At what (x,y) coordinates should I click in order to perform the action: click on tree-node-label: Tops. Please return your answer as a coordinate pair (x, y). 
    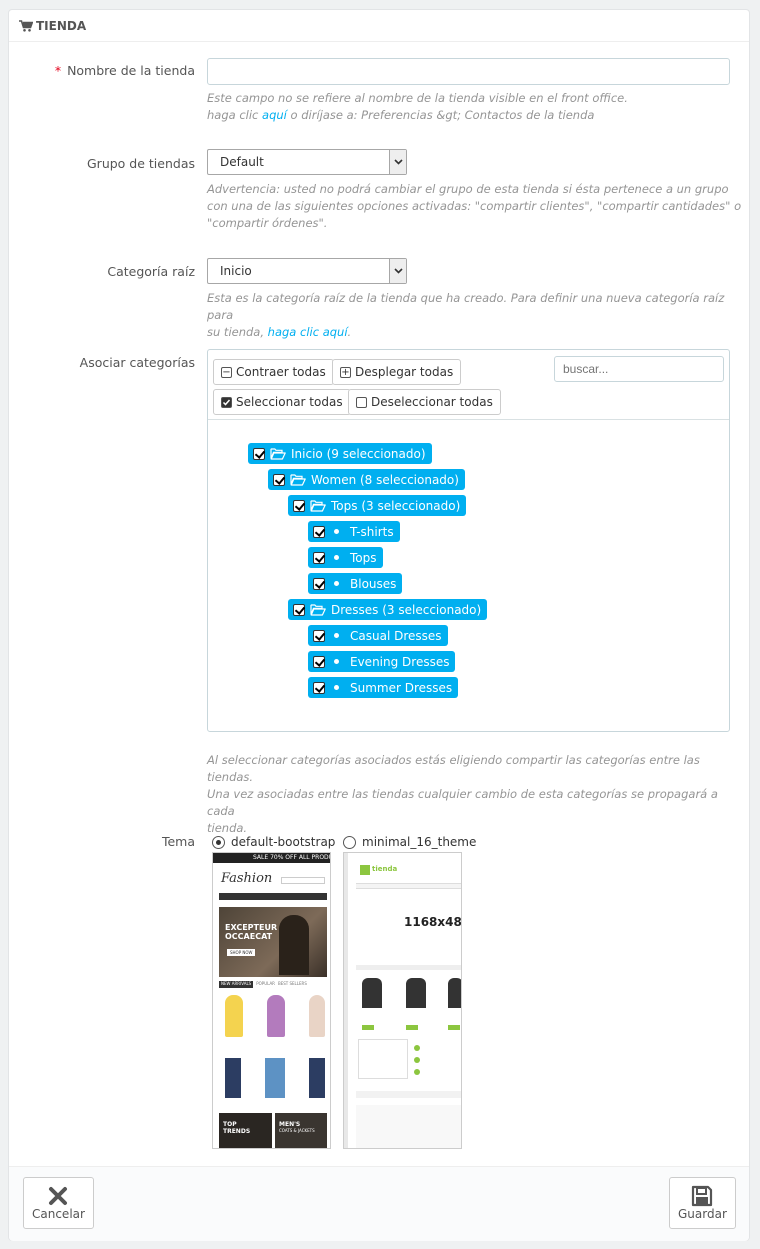
    Looking at the image, I should click on (363, 557).